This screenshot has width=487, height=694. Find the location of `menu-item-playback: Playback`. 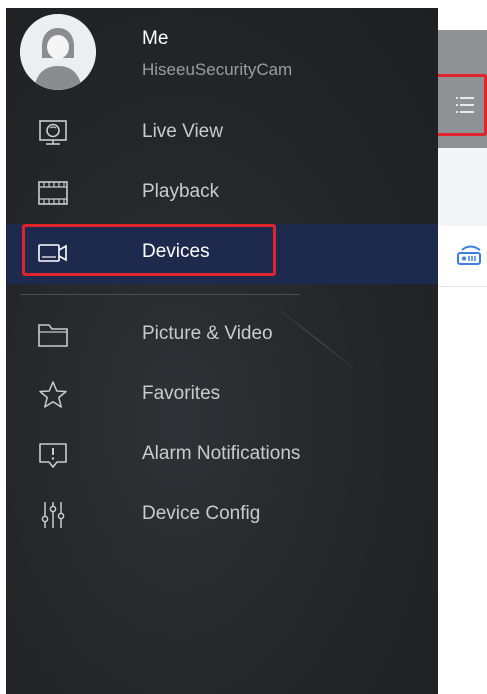

menu-item-playback: Playback is located at coordinates (222, 194).